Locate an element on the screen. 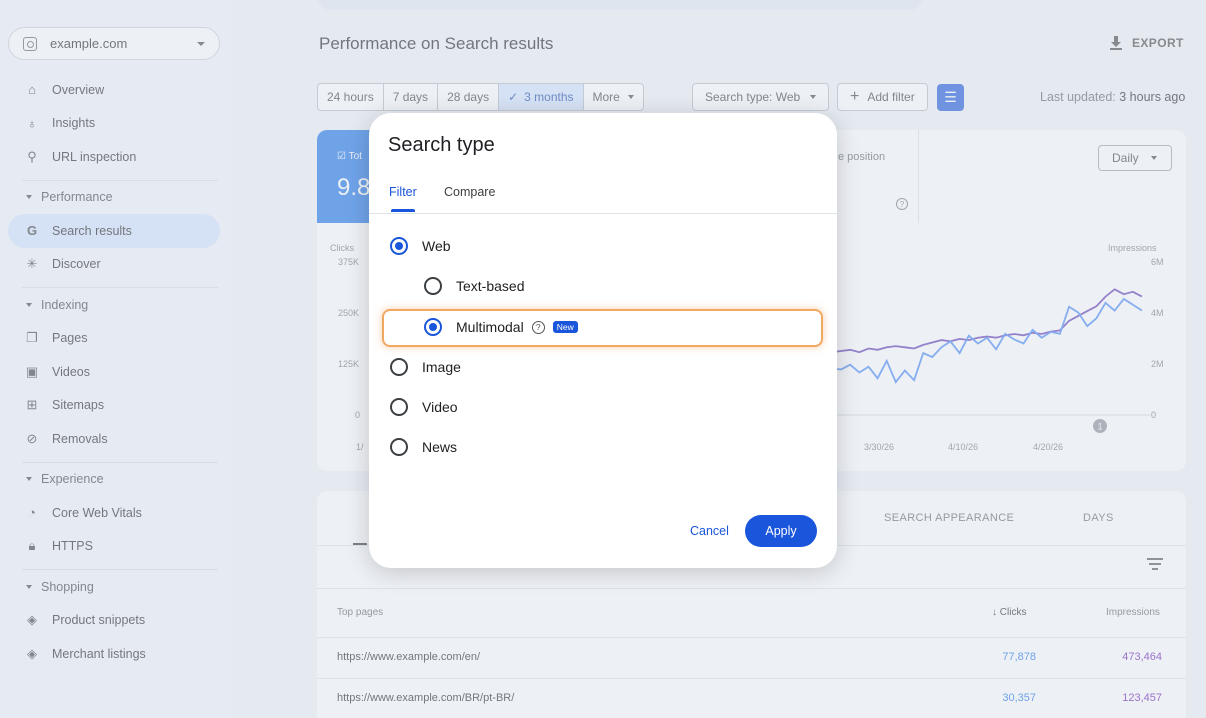  tab-filter: Filter is located at coordinates (403, 192).